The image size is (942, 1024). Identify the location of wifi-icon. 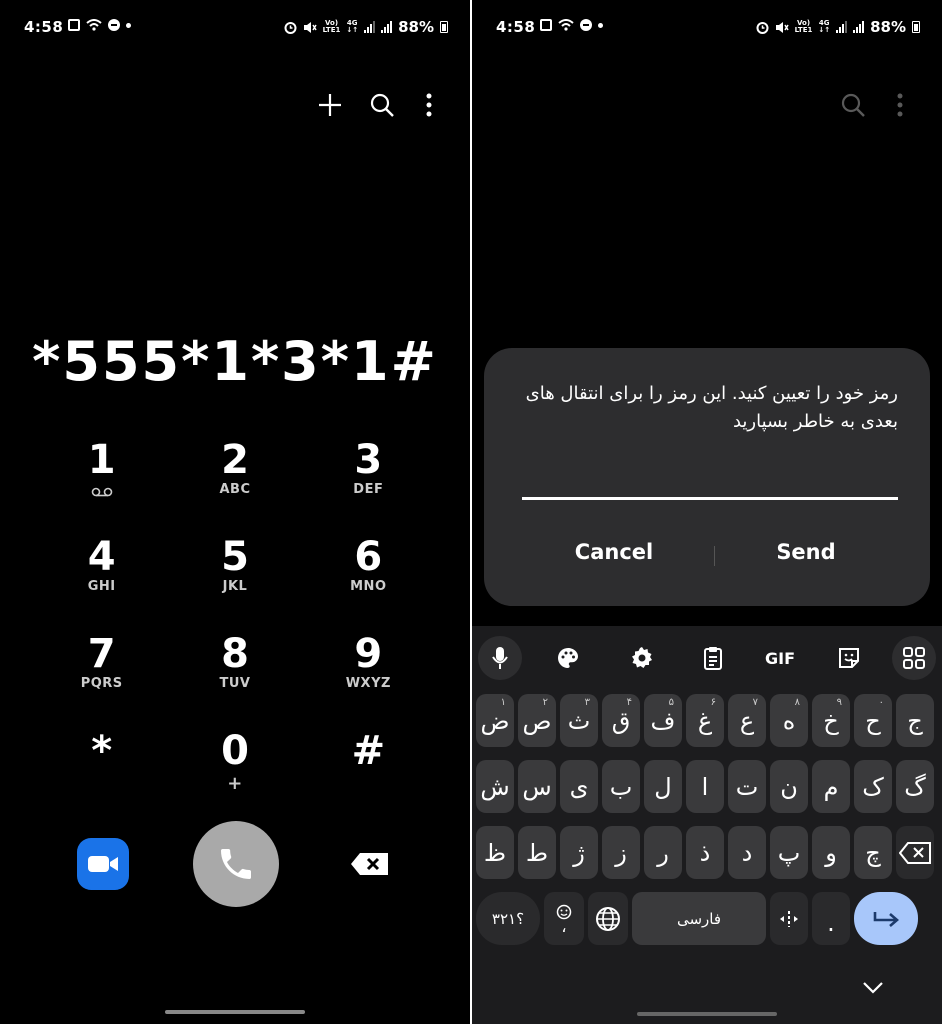
(94, 25).